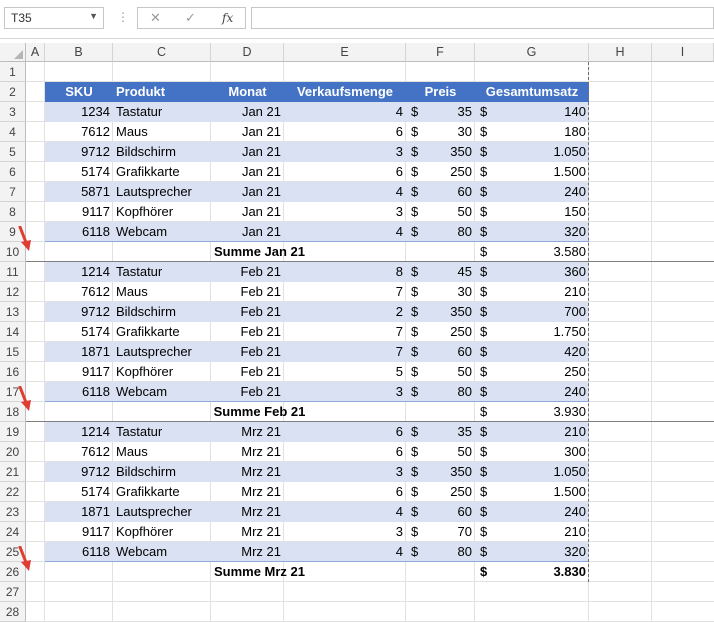  What do you see at coordinates (13, 592) in the screenshot?
I see `row-header: 27` at bounding box center [13, 592].